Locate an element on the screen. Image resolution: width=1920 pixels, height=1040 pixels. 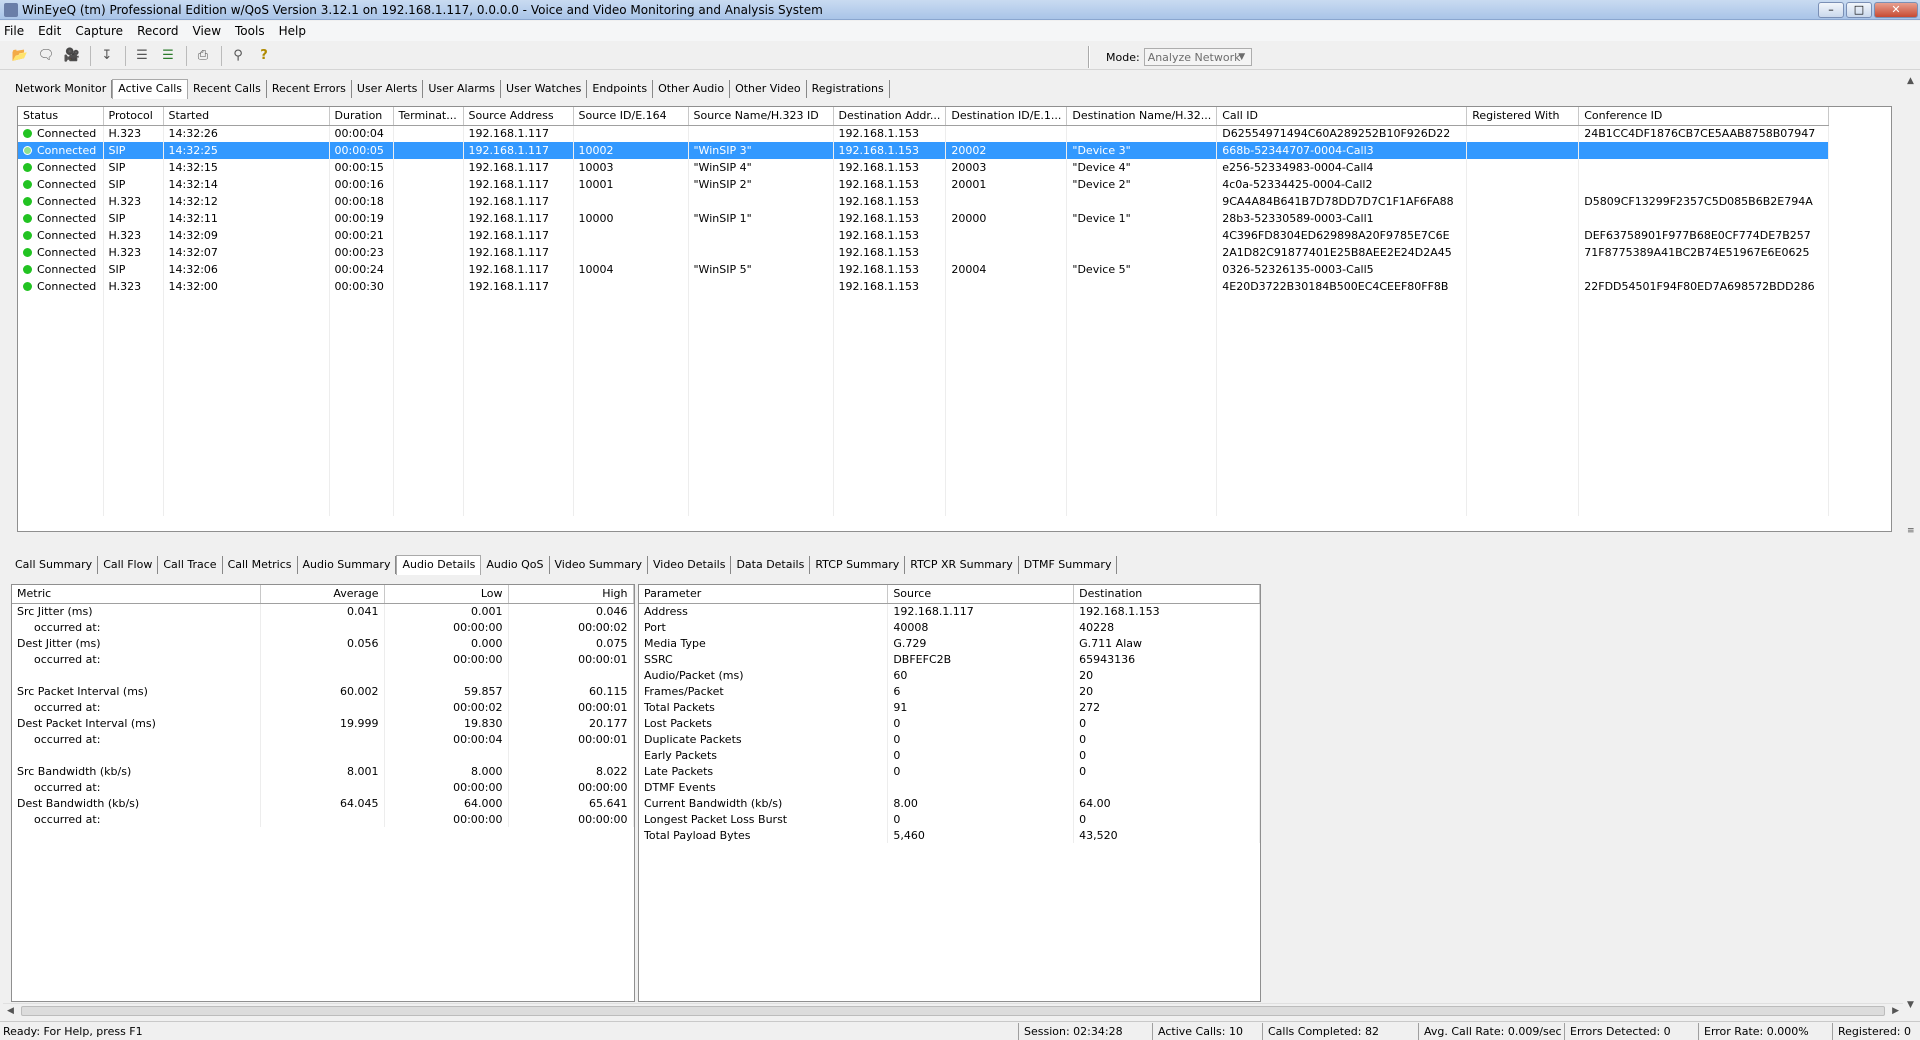
tab-call-summary: Call Summary is located at coordinates (54, 565).